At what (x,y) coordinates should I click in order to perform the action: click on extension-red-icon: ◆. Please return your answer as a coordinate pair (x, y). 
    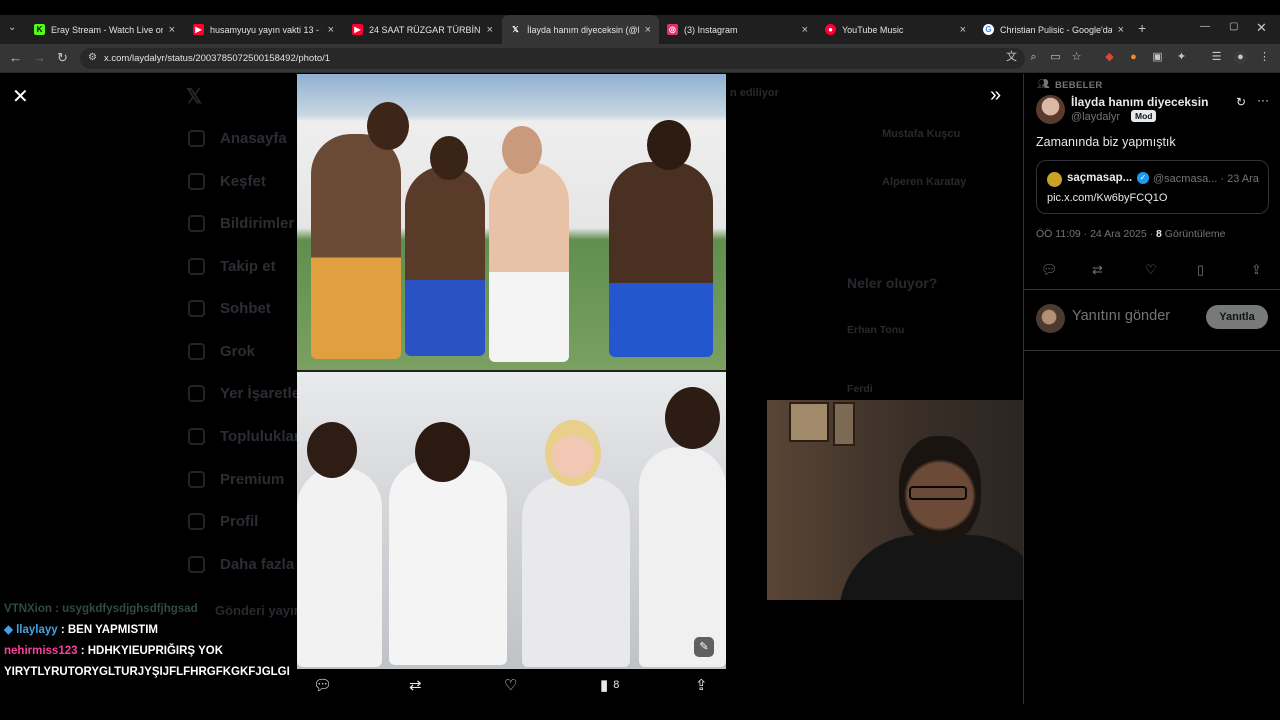
    Looking at the image, I should click on (1109, 57).